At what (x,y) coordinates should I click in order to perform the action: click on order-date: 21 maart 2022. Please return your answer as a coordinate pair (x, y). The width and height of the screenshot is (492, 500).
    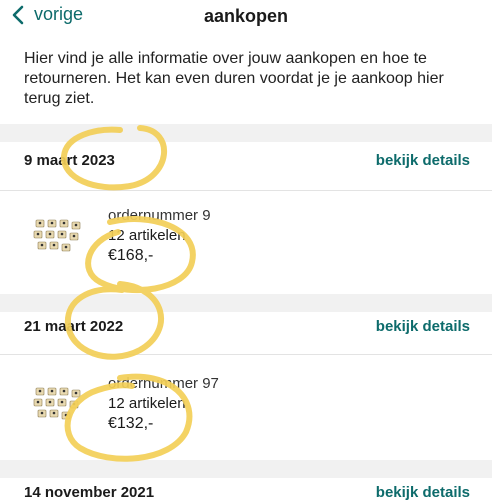
    Looking at the image, I should click on (74, 326).